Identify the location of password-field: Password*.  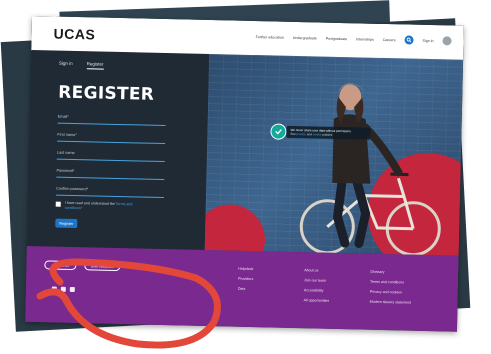
(110, 174).